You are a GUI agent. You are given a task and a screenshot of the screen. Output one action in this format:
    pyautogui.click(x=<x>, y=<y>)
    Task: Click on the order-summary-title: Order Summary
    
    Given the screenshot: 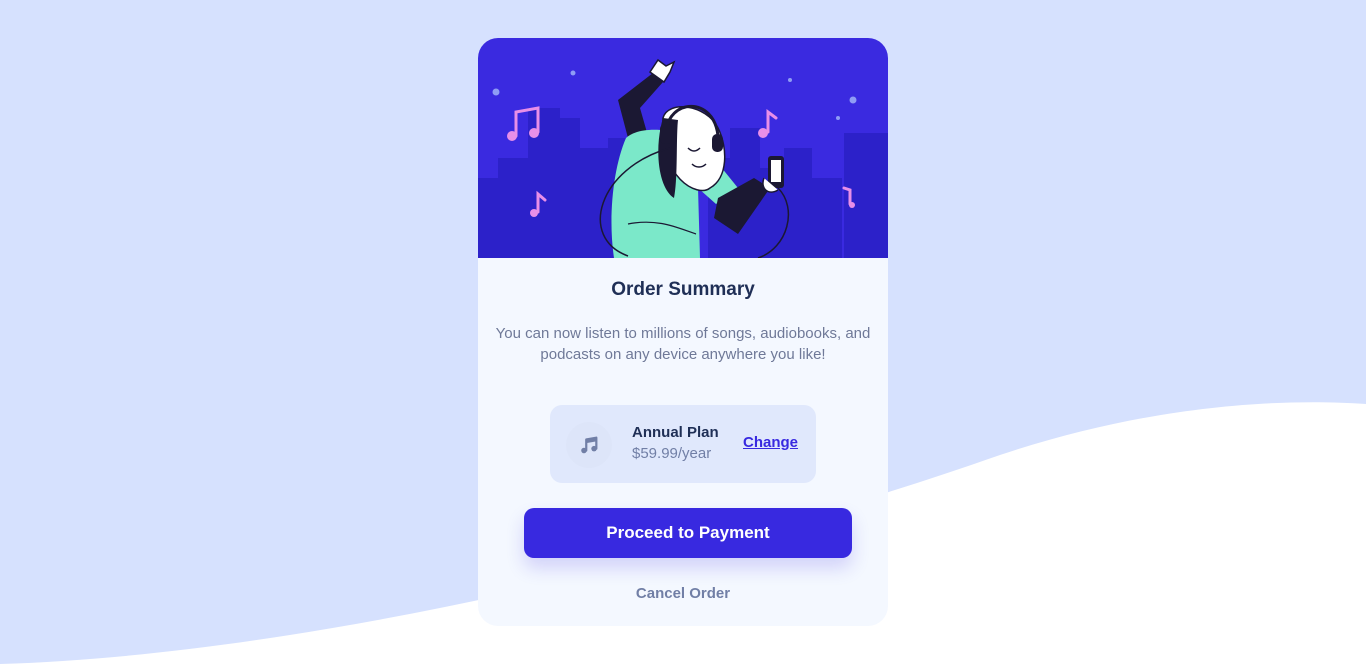 What is the action you would take?
    pyautogui.click(x=683, y=289)
    